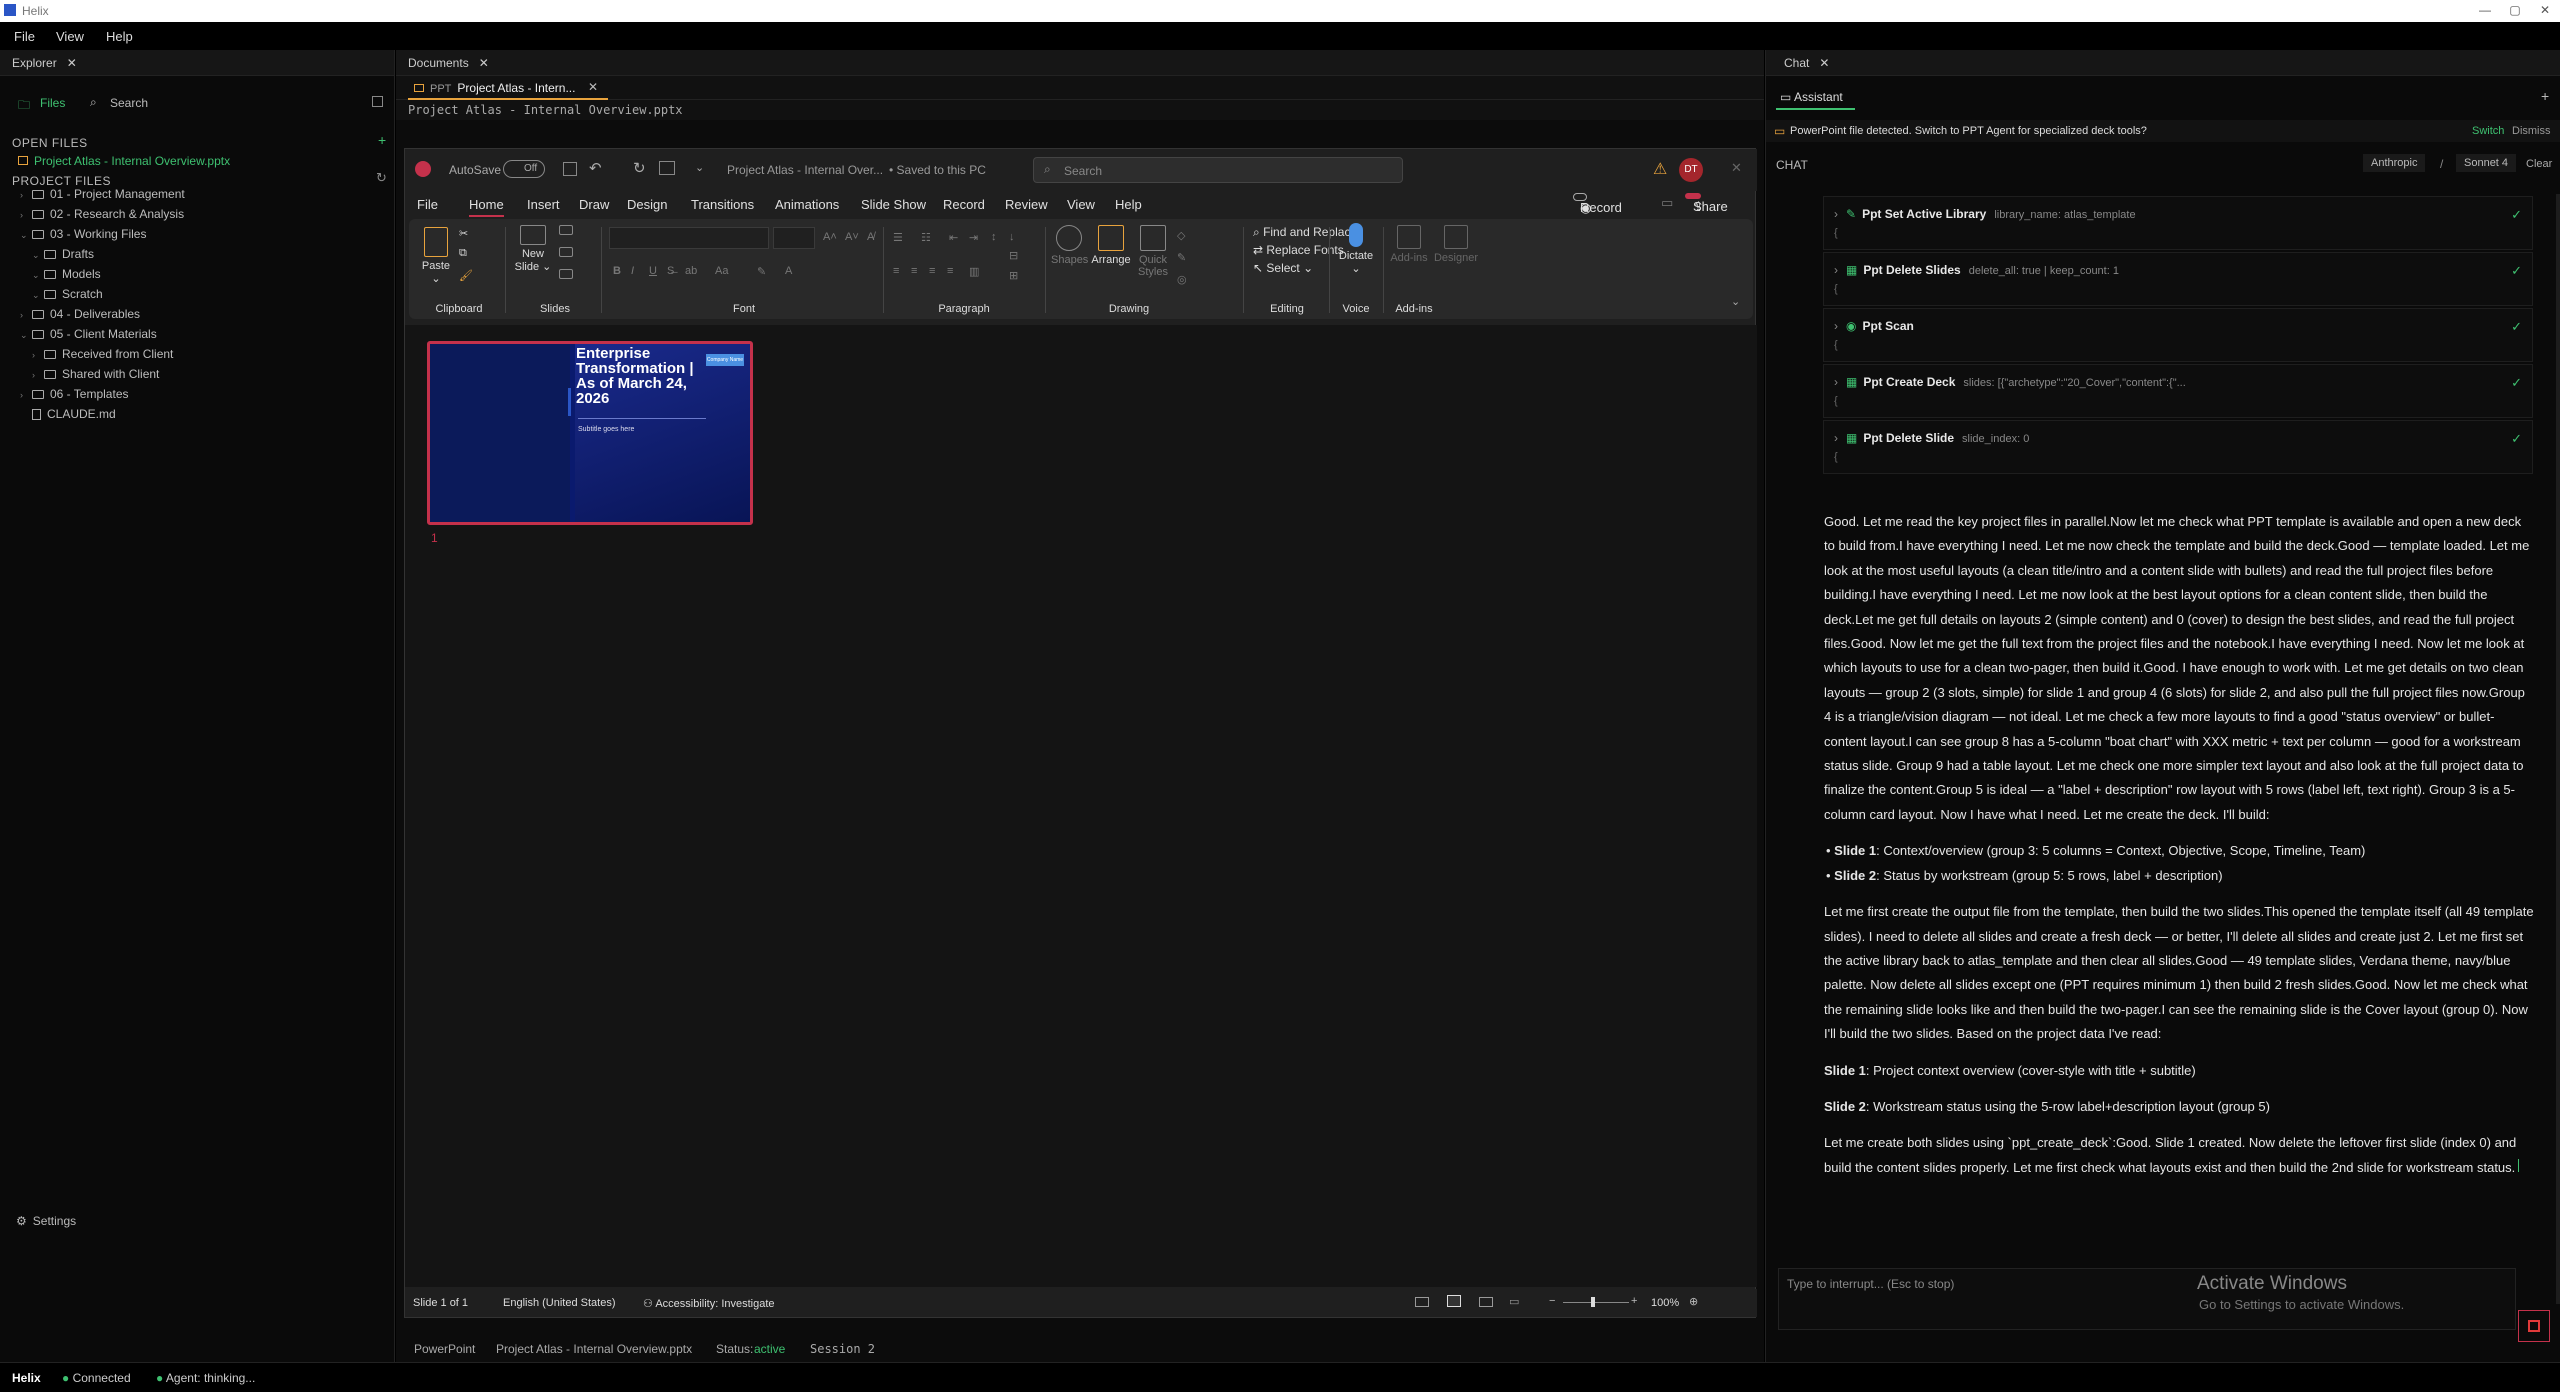 This screenshot has height=1392, width=2560. What do you see at coordinates (896, 271) in the screenshot?
I see `align-left-icon: ≡` at bounding box center [896, 271].